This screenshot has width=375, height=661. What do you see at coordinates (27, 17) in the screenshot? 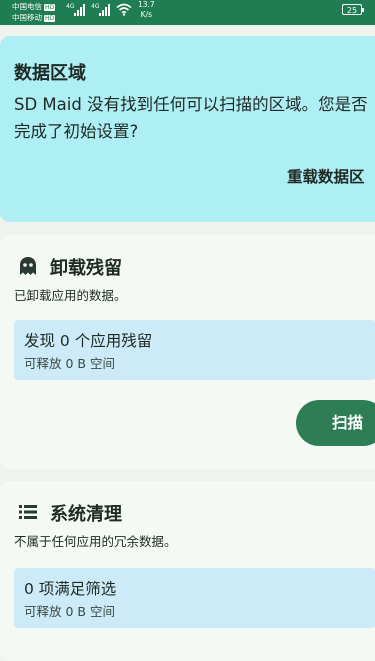
I see `carrier-2: 中国移动` at bounding box center [27, 17].